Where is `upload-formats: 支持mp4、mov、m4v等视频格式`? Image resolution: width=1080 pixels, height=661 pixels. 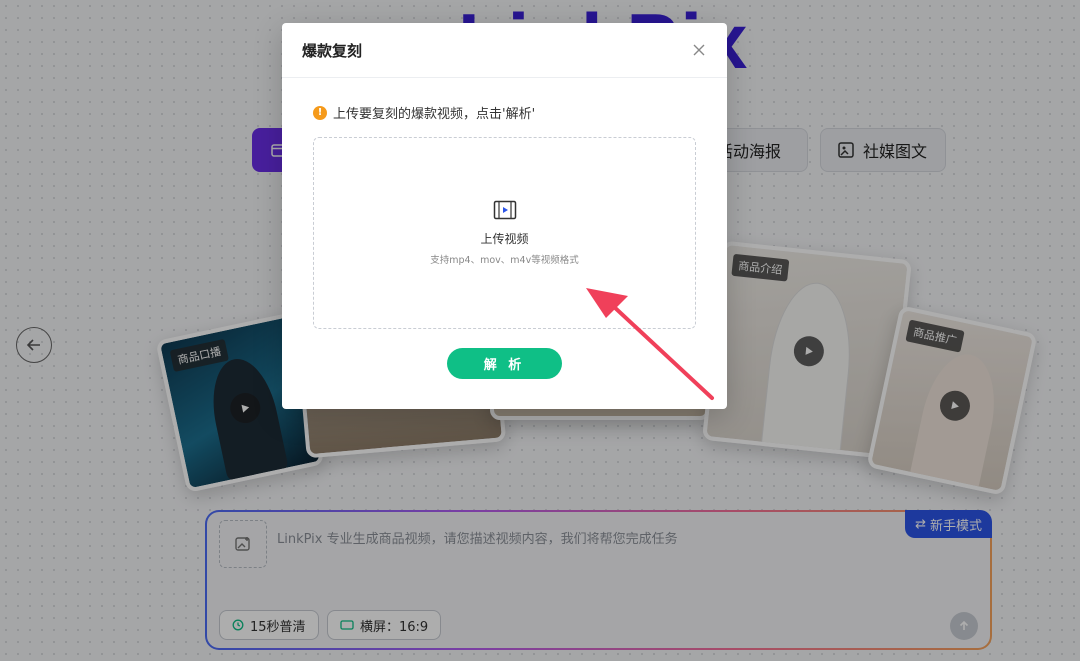
upload-formats: 支持mp4、mov、m4v等视频格式 is located at coordinates (504, 260).